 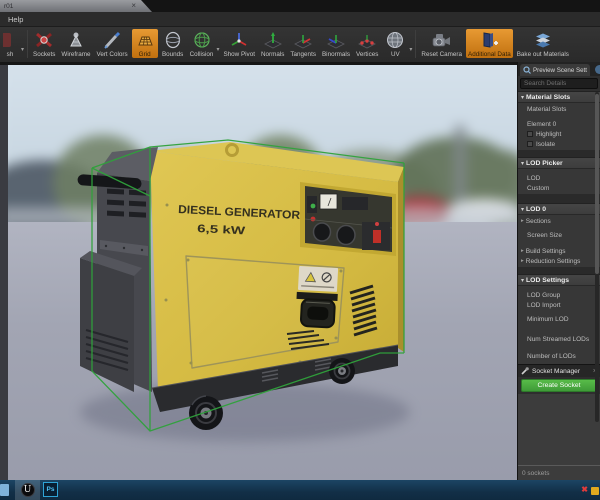 I want to click on toolbar-button-binormals: Binormals, so click(x=336, y=43).